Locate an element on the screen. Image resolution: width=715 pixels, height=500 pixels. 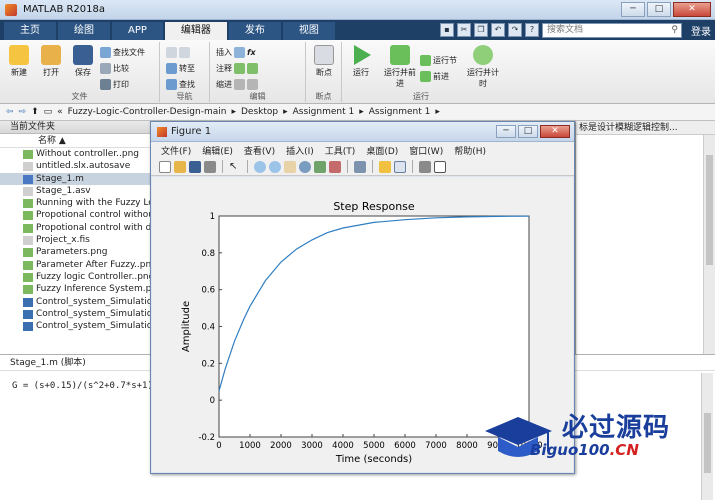
find-files-button: 查找文件 is located at coordinates (122, 52).